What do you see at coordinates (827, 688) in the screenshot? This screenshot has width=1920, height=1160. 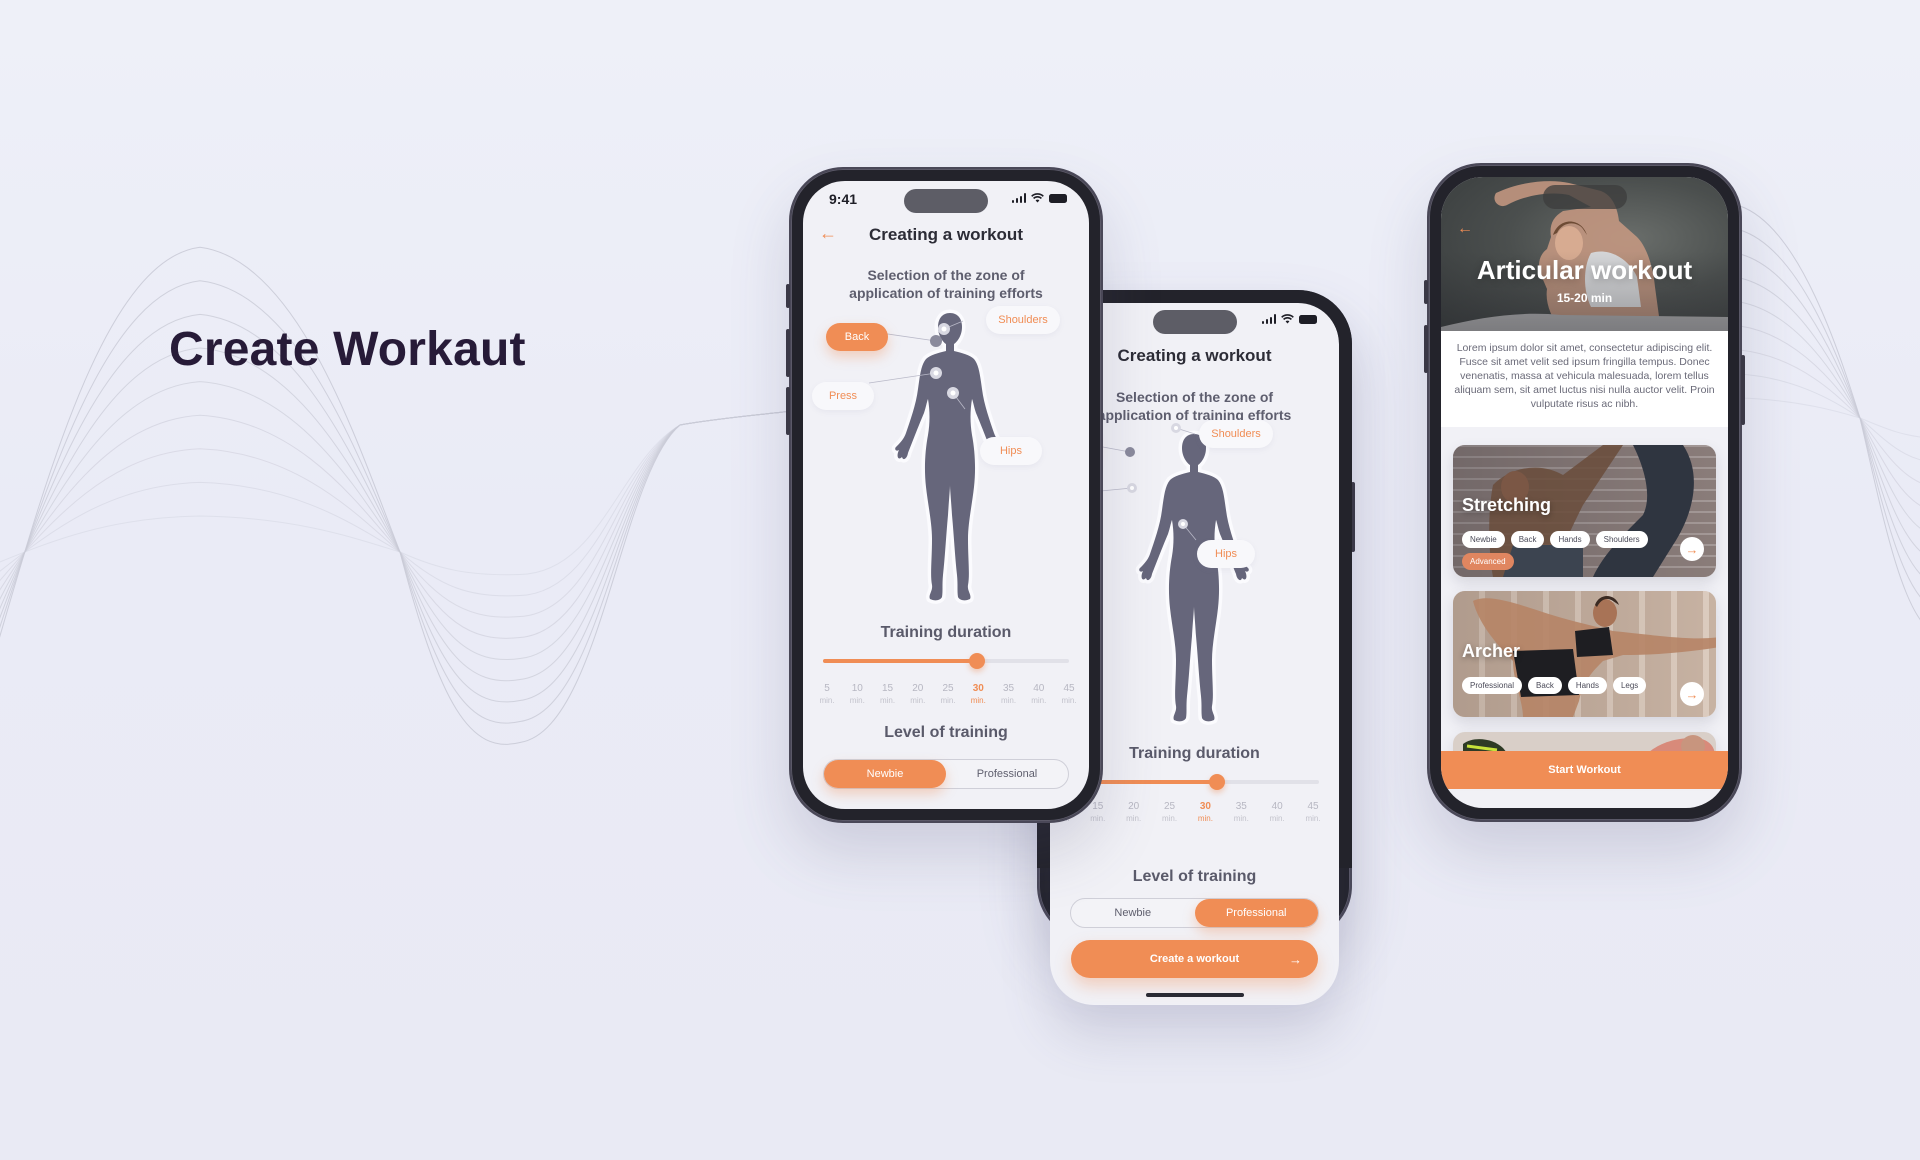 I see `duration-value: 5` at bounding box center [827, 688].